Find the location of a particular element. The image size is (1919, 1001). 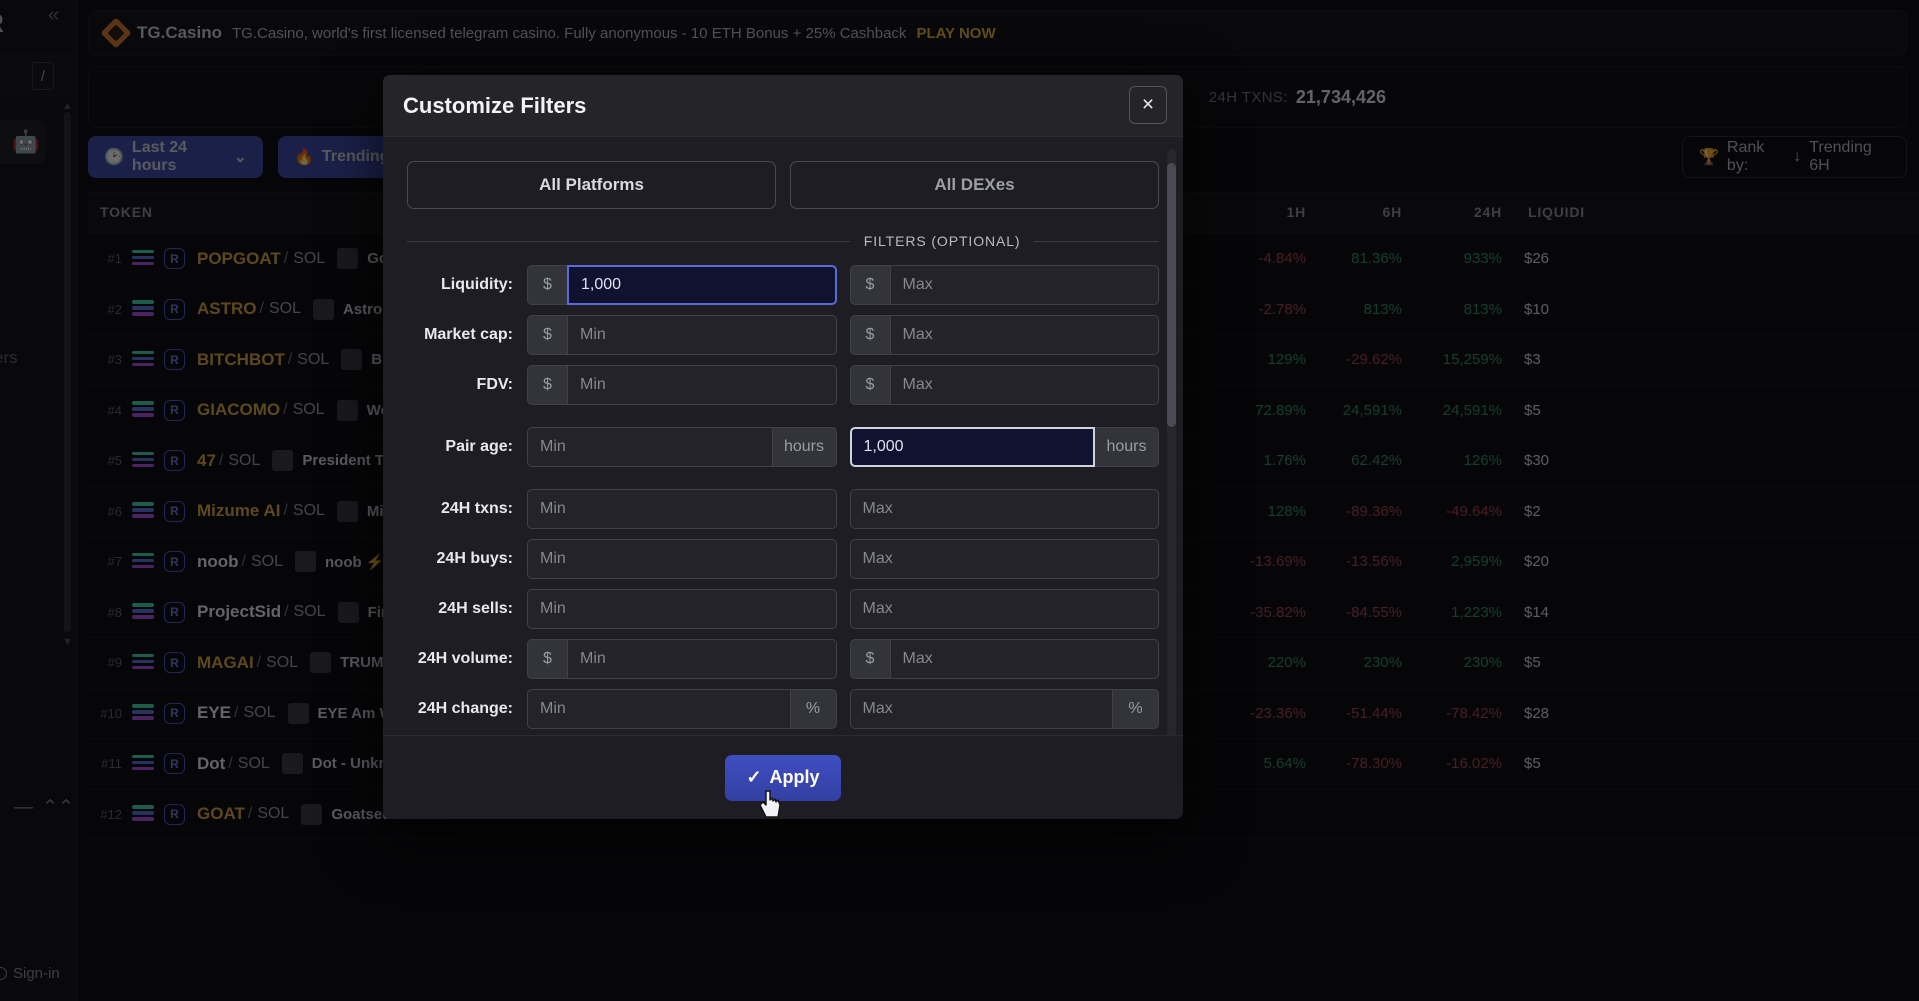

platform-selectors: All Platforms All DEXes is located at coordinates (783, 185).